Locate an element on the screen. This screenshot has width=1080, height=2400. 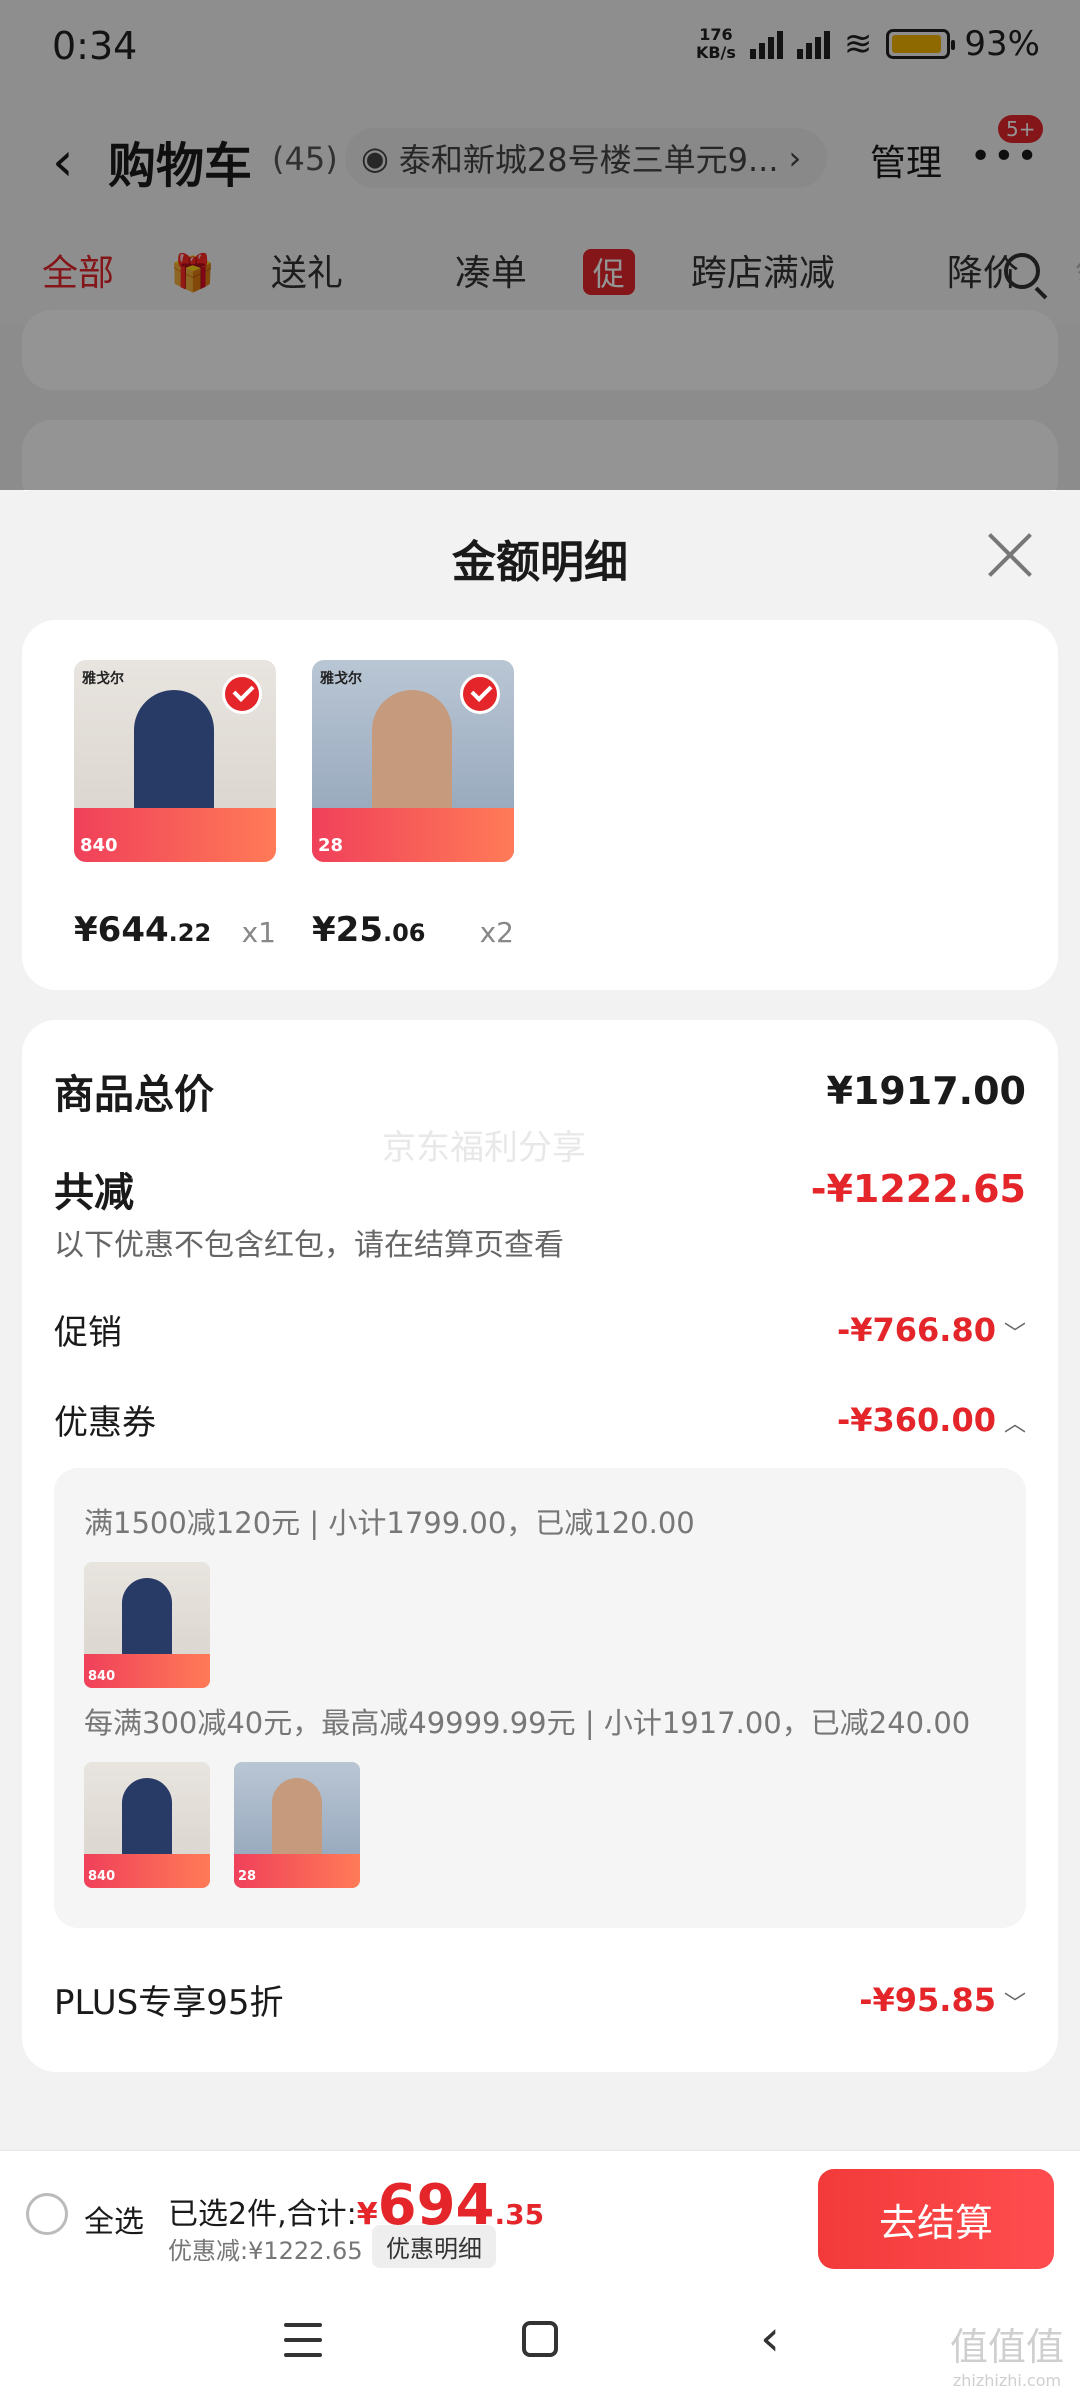
discount-note: 以下优惠不包含红包，请在结算页查看 is located at coordinates (309, 1245).